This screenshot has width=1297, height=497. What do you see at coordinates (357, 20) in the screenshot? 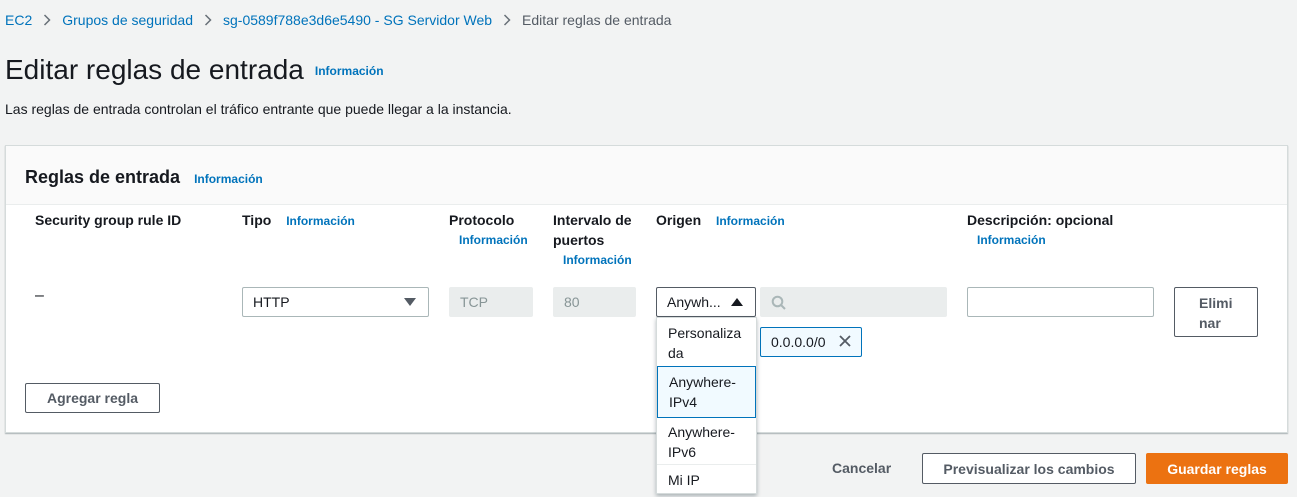
I see `breadcrumb-security-group: sg-0589f788e3d6e5490 - SG Servidor Web` at bounding box center [357, 20].